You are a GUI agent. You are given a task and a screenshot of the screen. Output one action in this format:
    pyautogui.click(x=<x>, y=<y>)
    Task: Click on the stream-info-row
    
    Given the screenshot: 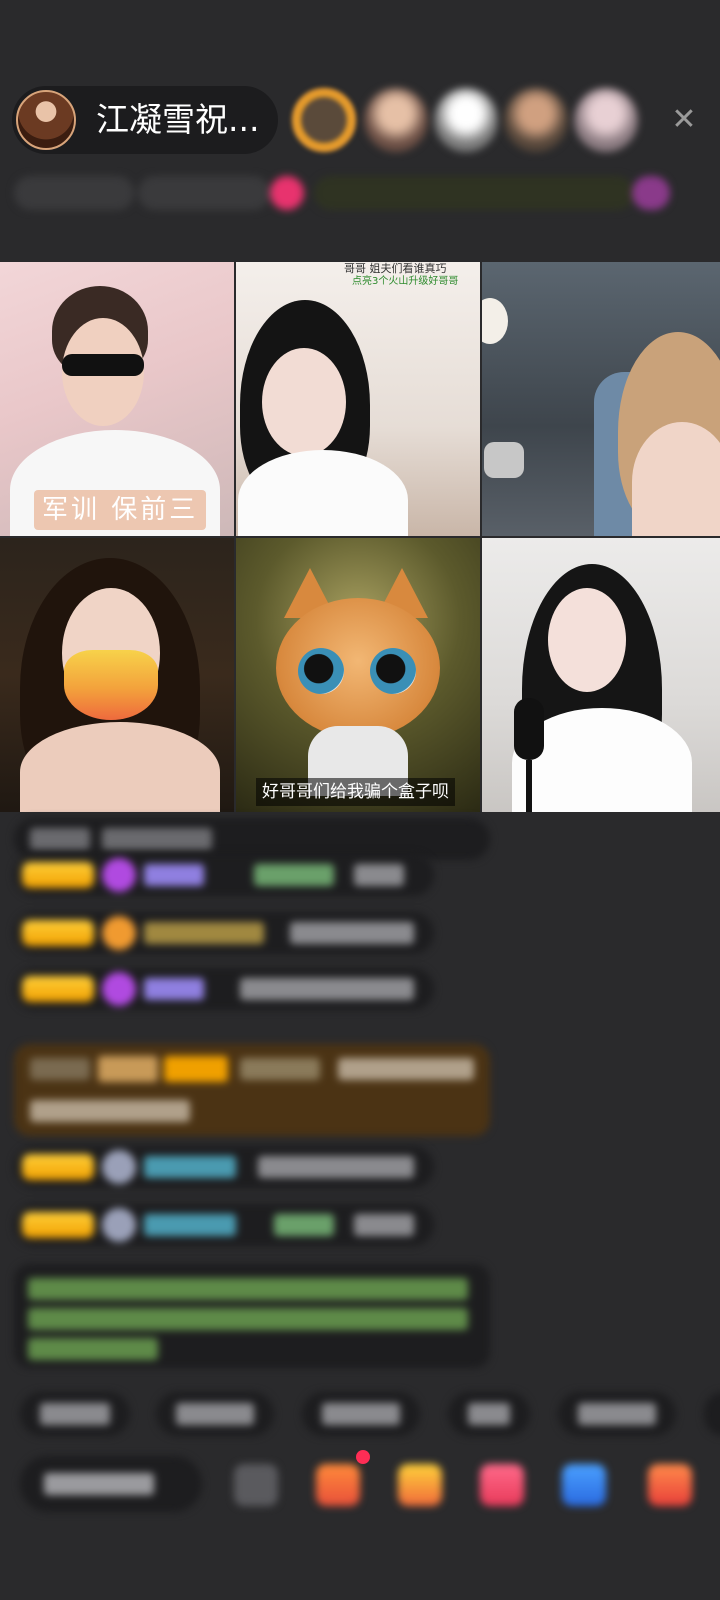 What is the action you would take?
    pyautogui.click(x=360, y=193)
    